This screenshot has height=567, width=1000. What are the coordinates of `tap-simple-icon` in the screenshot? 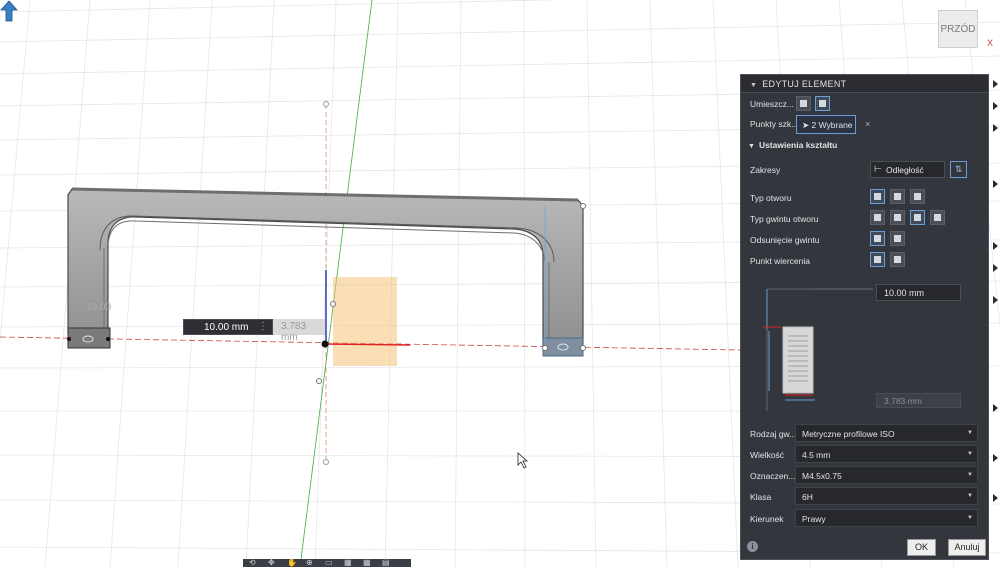 It's located at (877, 217).